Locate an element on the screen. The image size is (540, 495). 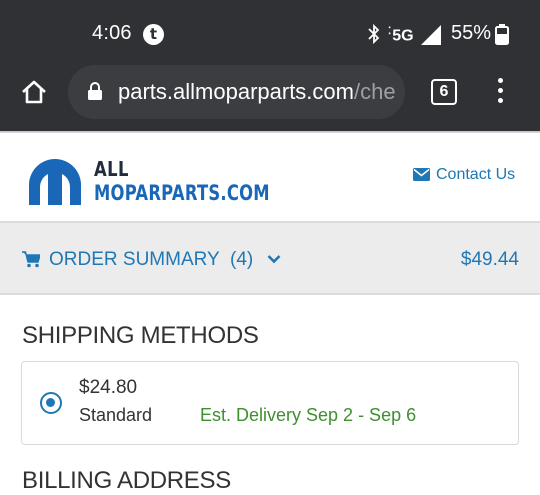
signal-icon is located at coordinates (431, 35).